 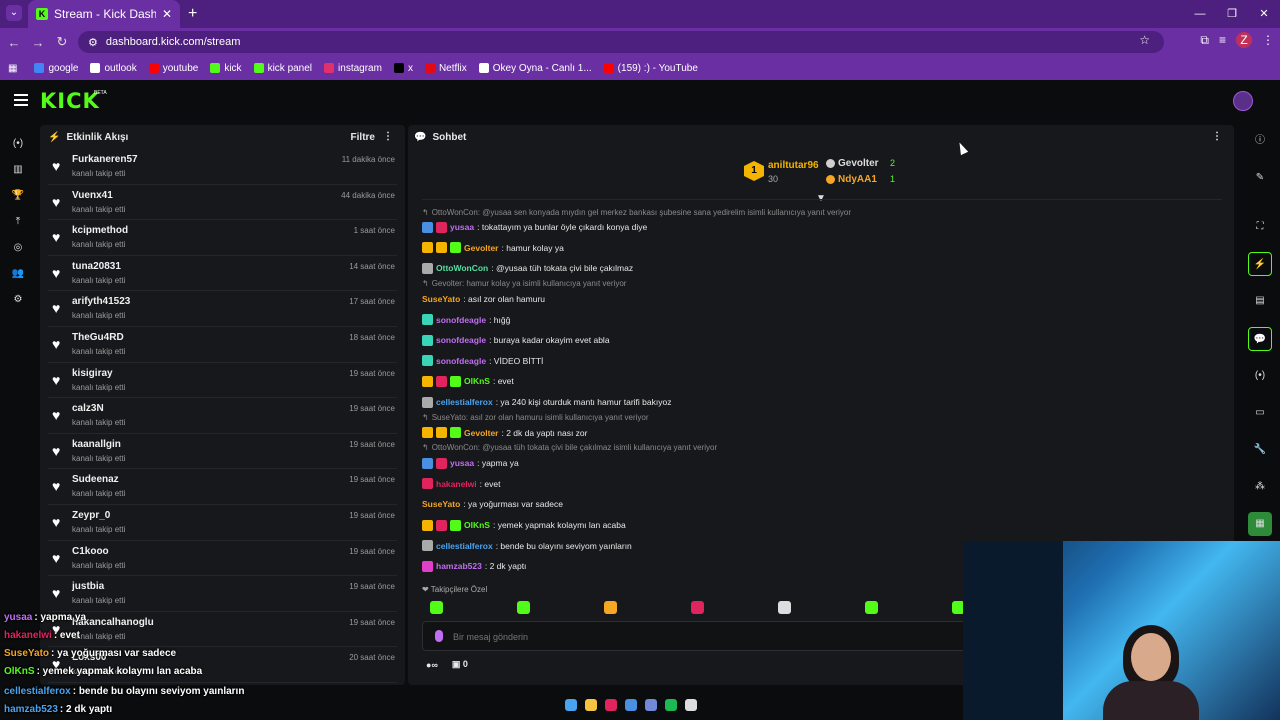 What do you see at coordinates (822, 525) in the screenshot?
I see `chat-message: OlKnS: yemek yapmak kolaymı lan acaba` at bounding box center [822, 525].